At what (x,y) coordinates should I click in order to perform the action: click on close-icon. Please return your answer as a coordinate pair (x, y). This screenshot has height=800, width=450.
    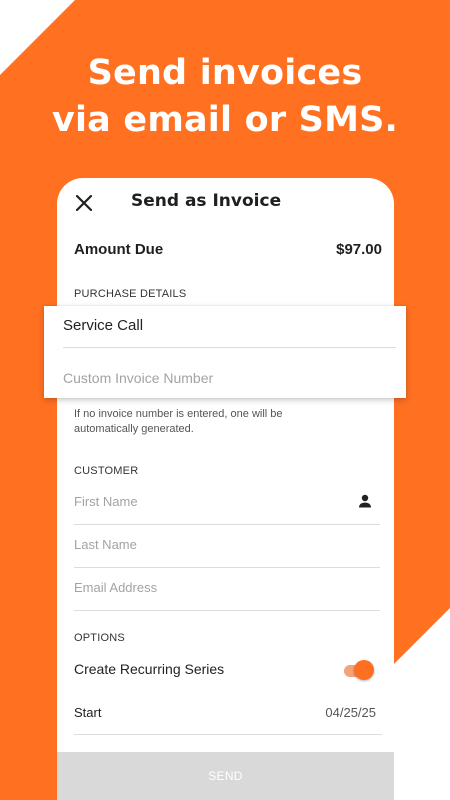
    Looking at the image, I should click on (84, 203).